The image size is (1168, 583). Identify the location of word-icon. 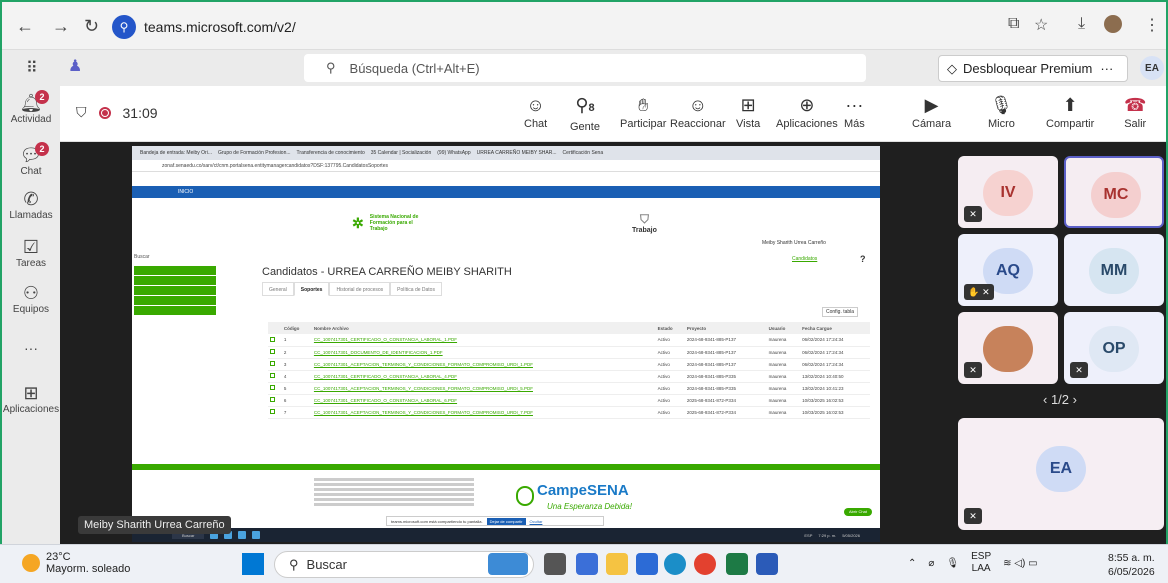
(767, 564).